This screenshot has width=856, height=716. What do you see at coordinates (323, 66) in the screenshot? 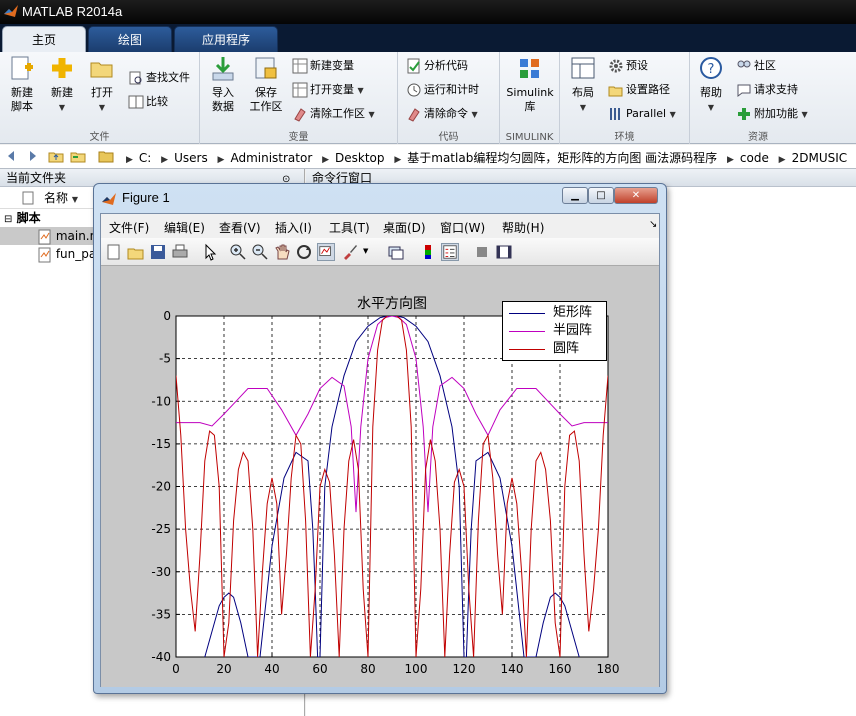
I see `new-variable-button: 新建变量` at bounding box center [323, 66].